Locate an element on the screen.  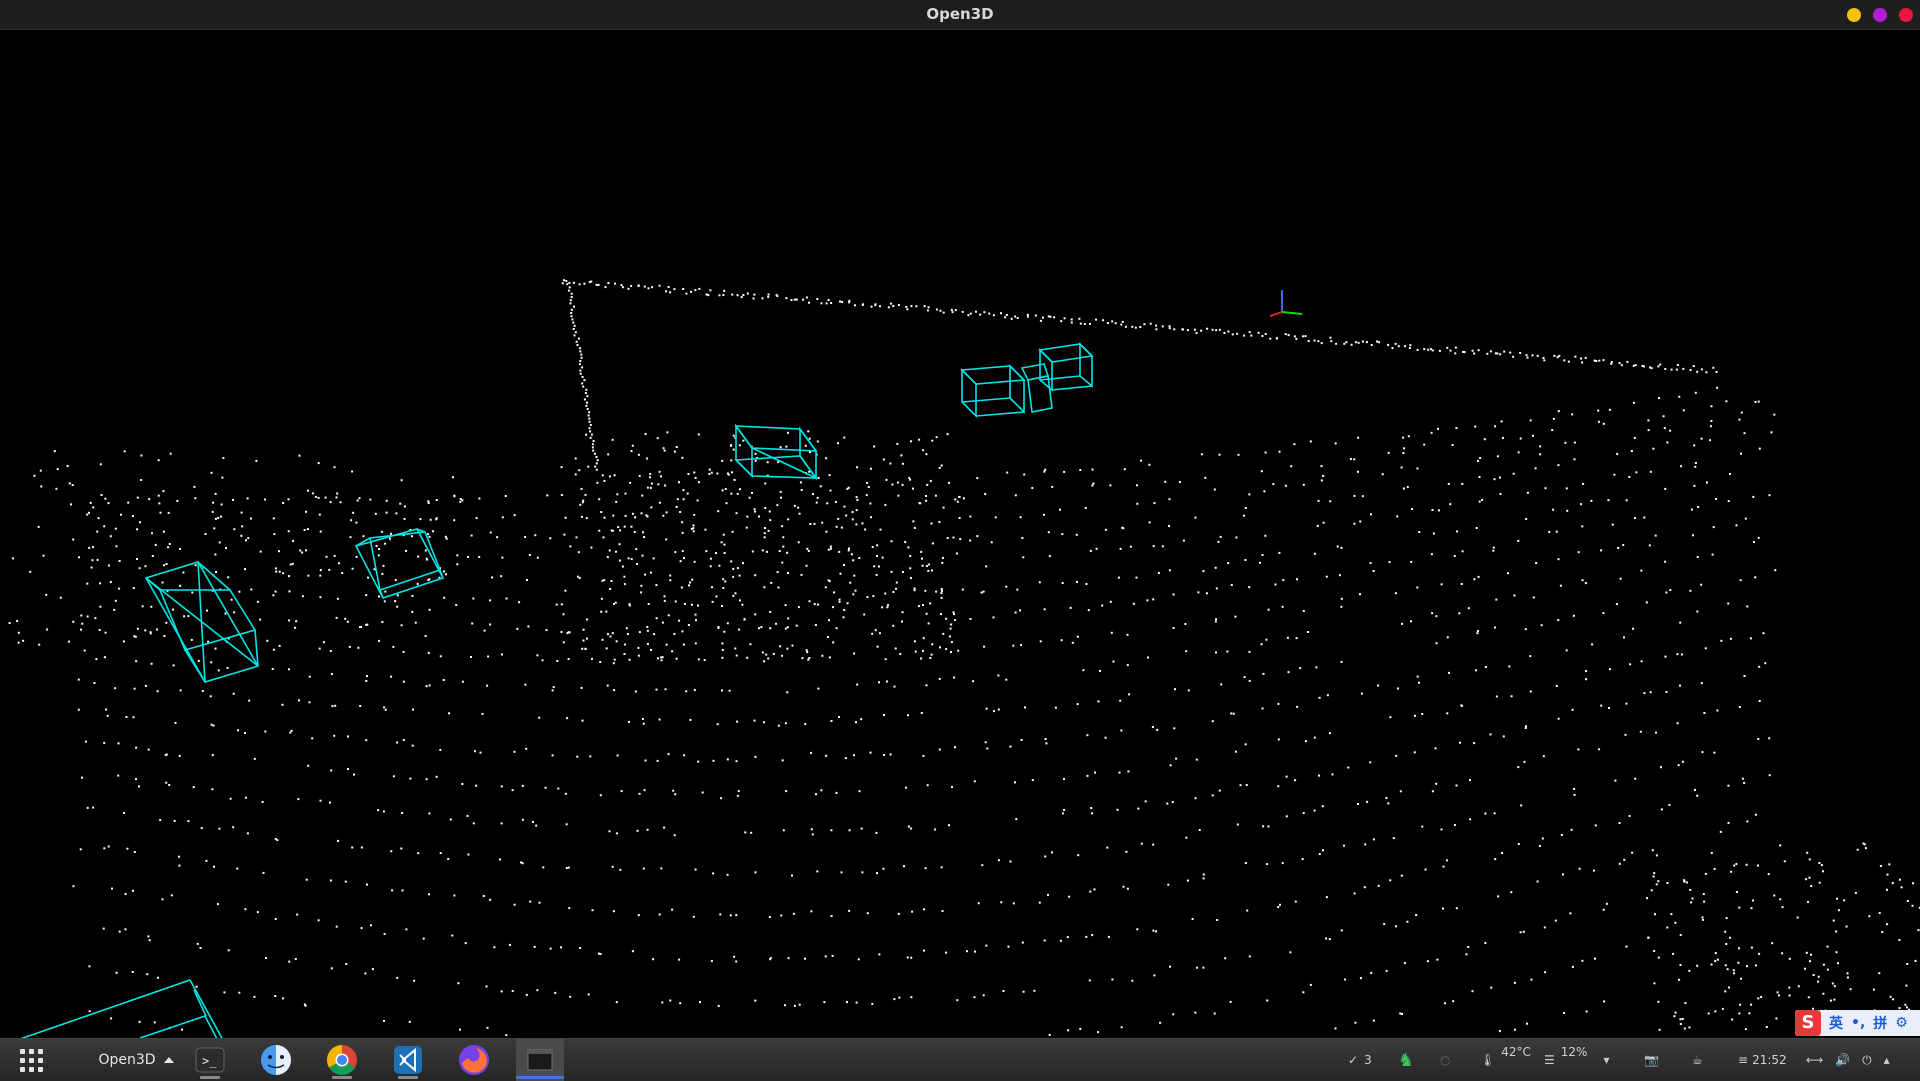
dock-firefox is located at coordinates (474, 1060).